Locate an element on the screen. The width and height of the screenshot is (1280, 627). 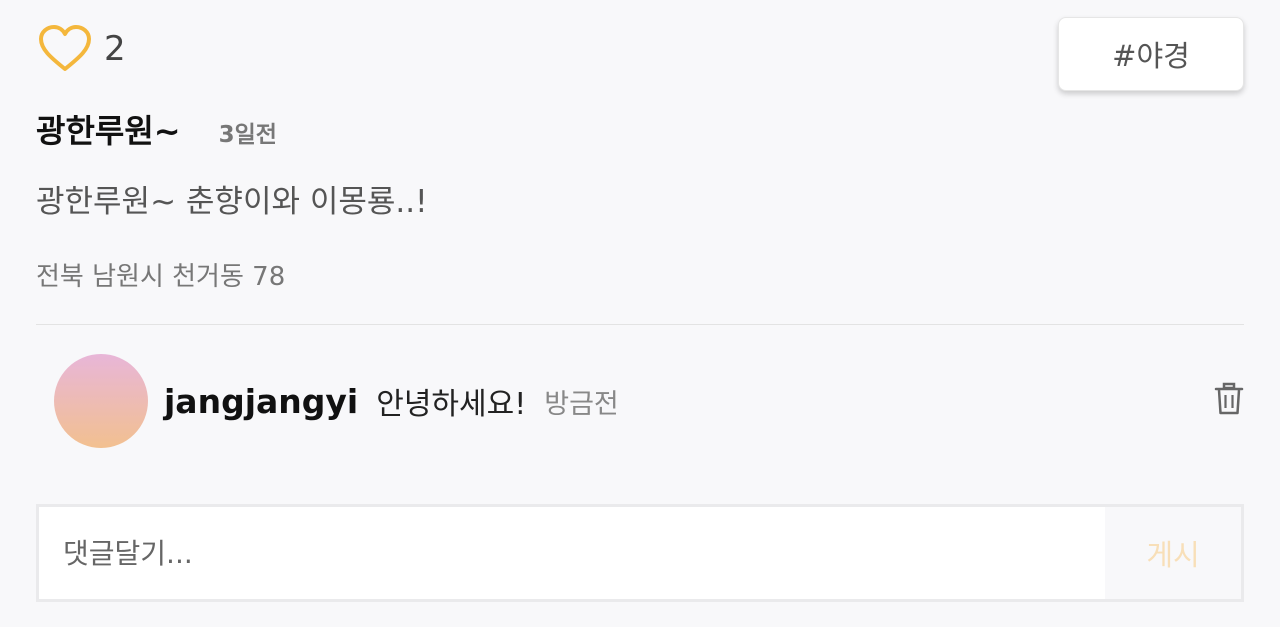
post-body: 광한루원~ 춘향이와 이몽룡..! is located at coordinates (232, 202).